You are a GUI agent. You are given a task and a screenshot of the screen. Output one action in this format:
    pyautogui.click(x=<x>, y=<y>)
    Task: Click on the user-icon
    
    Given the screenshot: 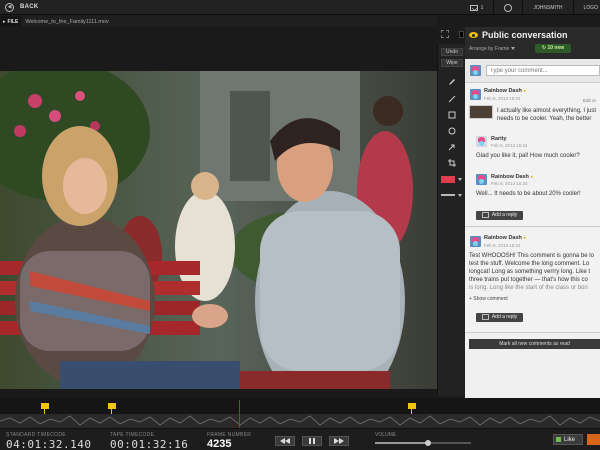 What is the action you would take?
    pyautogui.click(x=508, y=7)
    